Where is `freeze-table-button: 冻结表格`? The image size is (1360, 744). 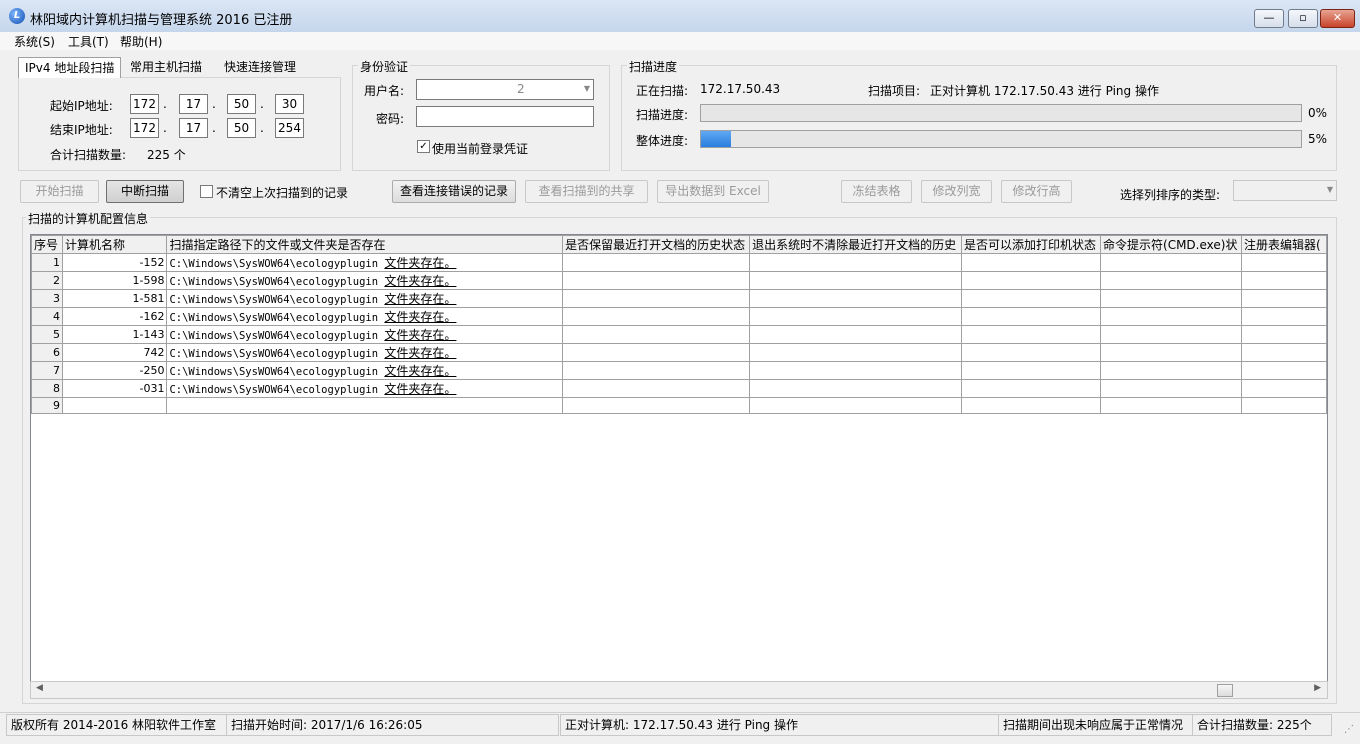
freeze-table-button: 冻结表格 is located at coordinates (876, 191).